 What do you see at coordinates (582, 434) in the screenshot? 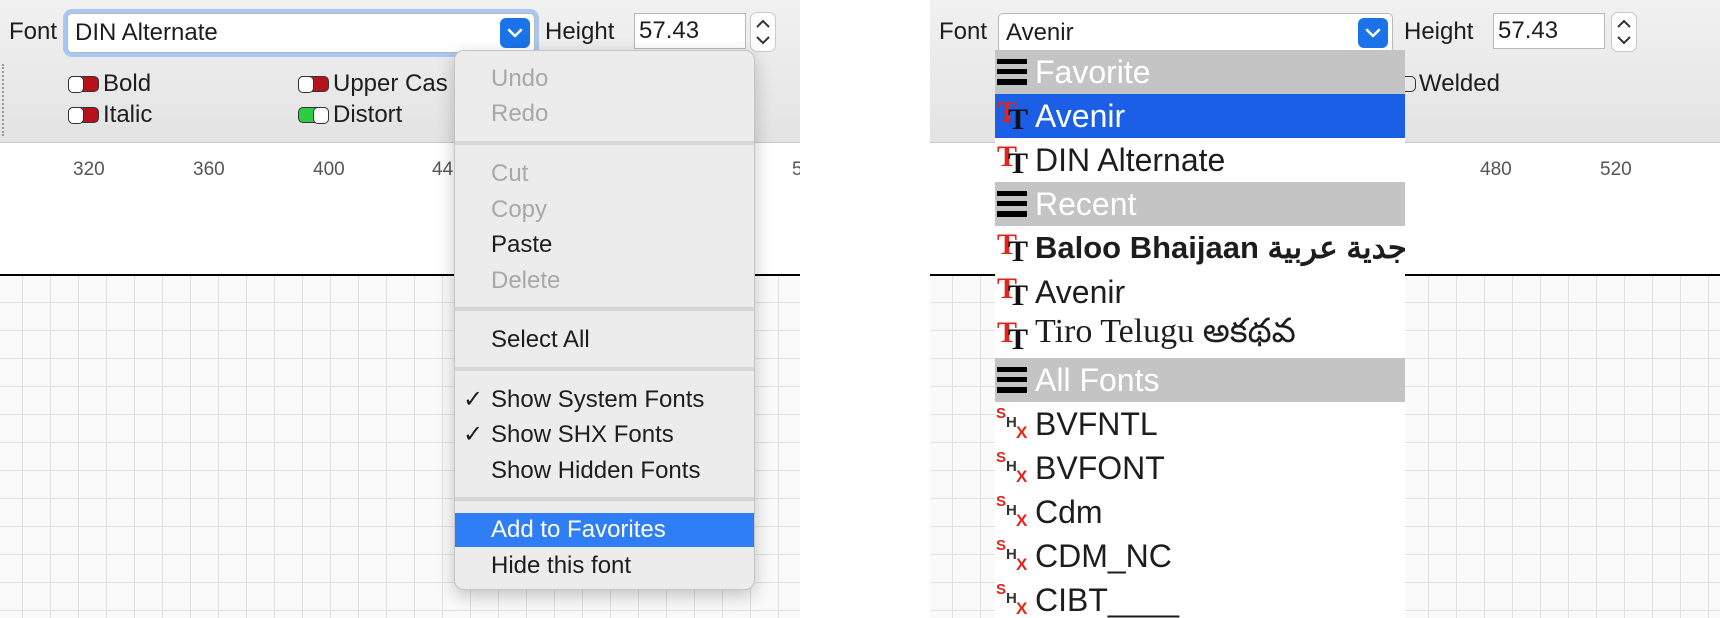
I see `menu-item-label: Show SHX Fonts` at bounding box center [582, 434].